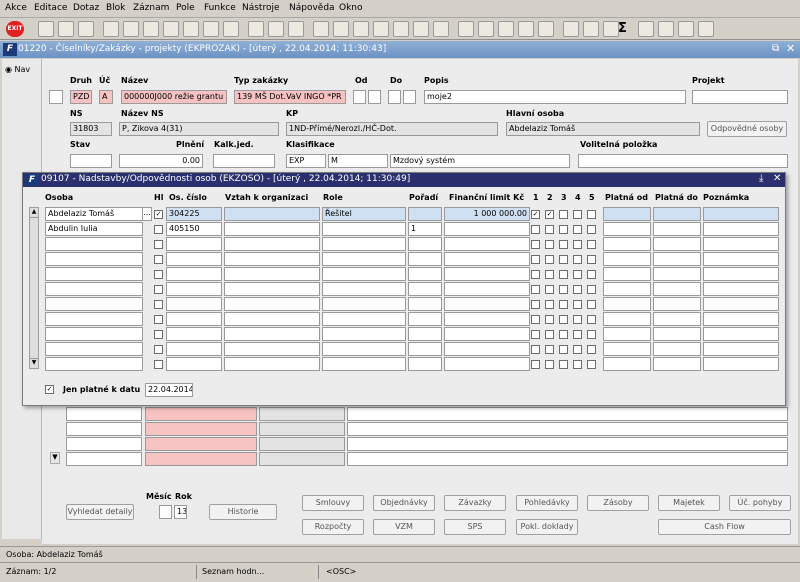 The height and width of the screenshot is (582, 800). I want to click on menu-funkce: Funkce, so click(220, 8).